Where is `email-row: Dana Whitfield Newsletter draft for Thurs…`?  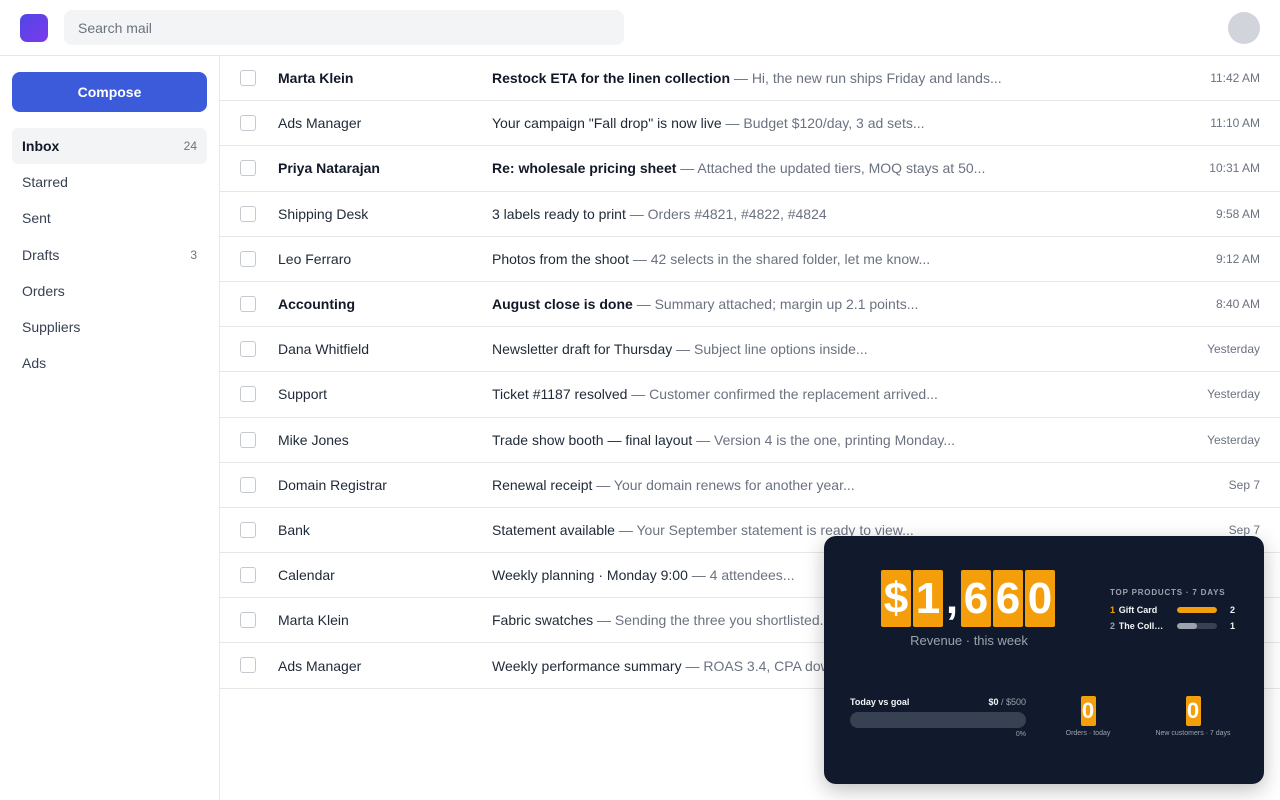
email-row: Dana Whitfield Newsletter draft for Thurs… is located at coordinates (750, 350).